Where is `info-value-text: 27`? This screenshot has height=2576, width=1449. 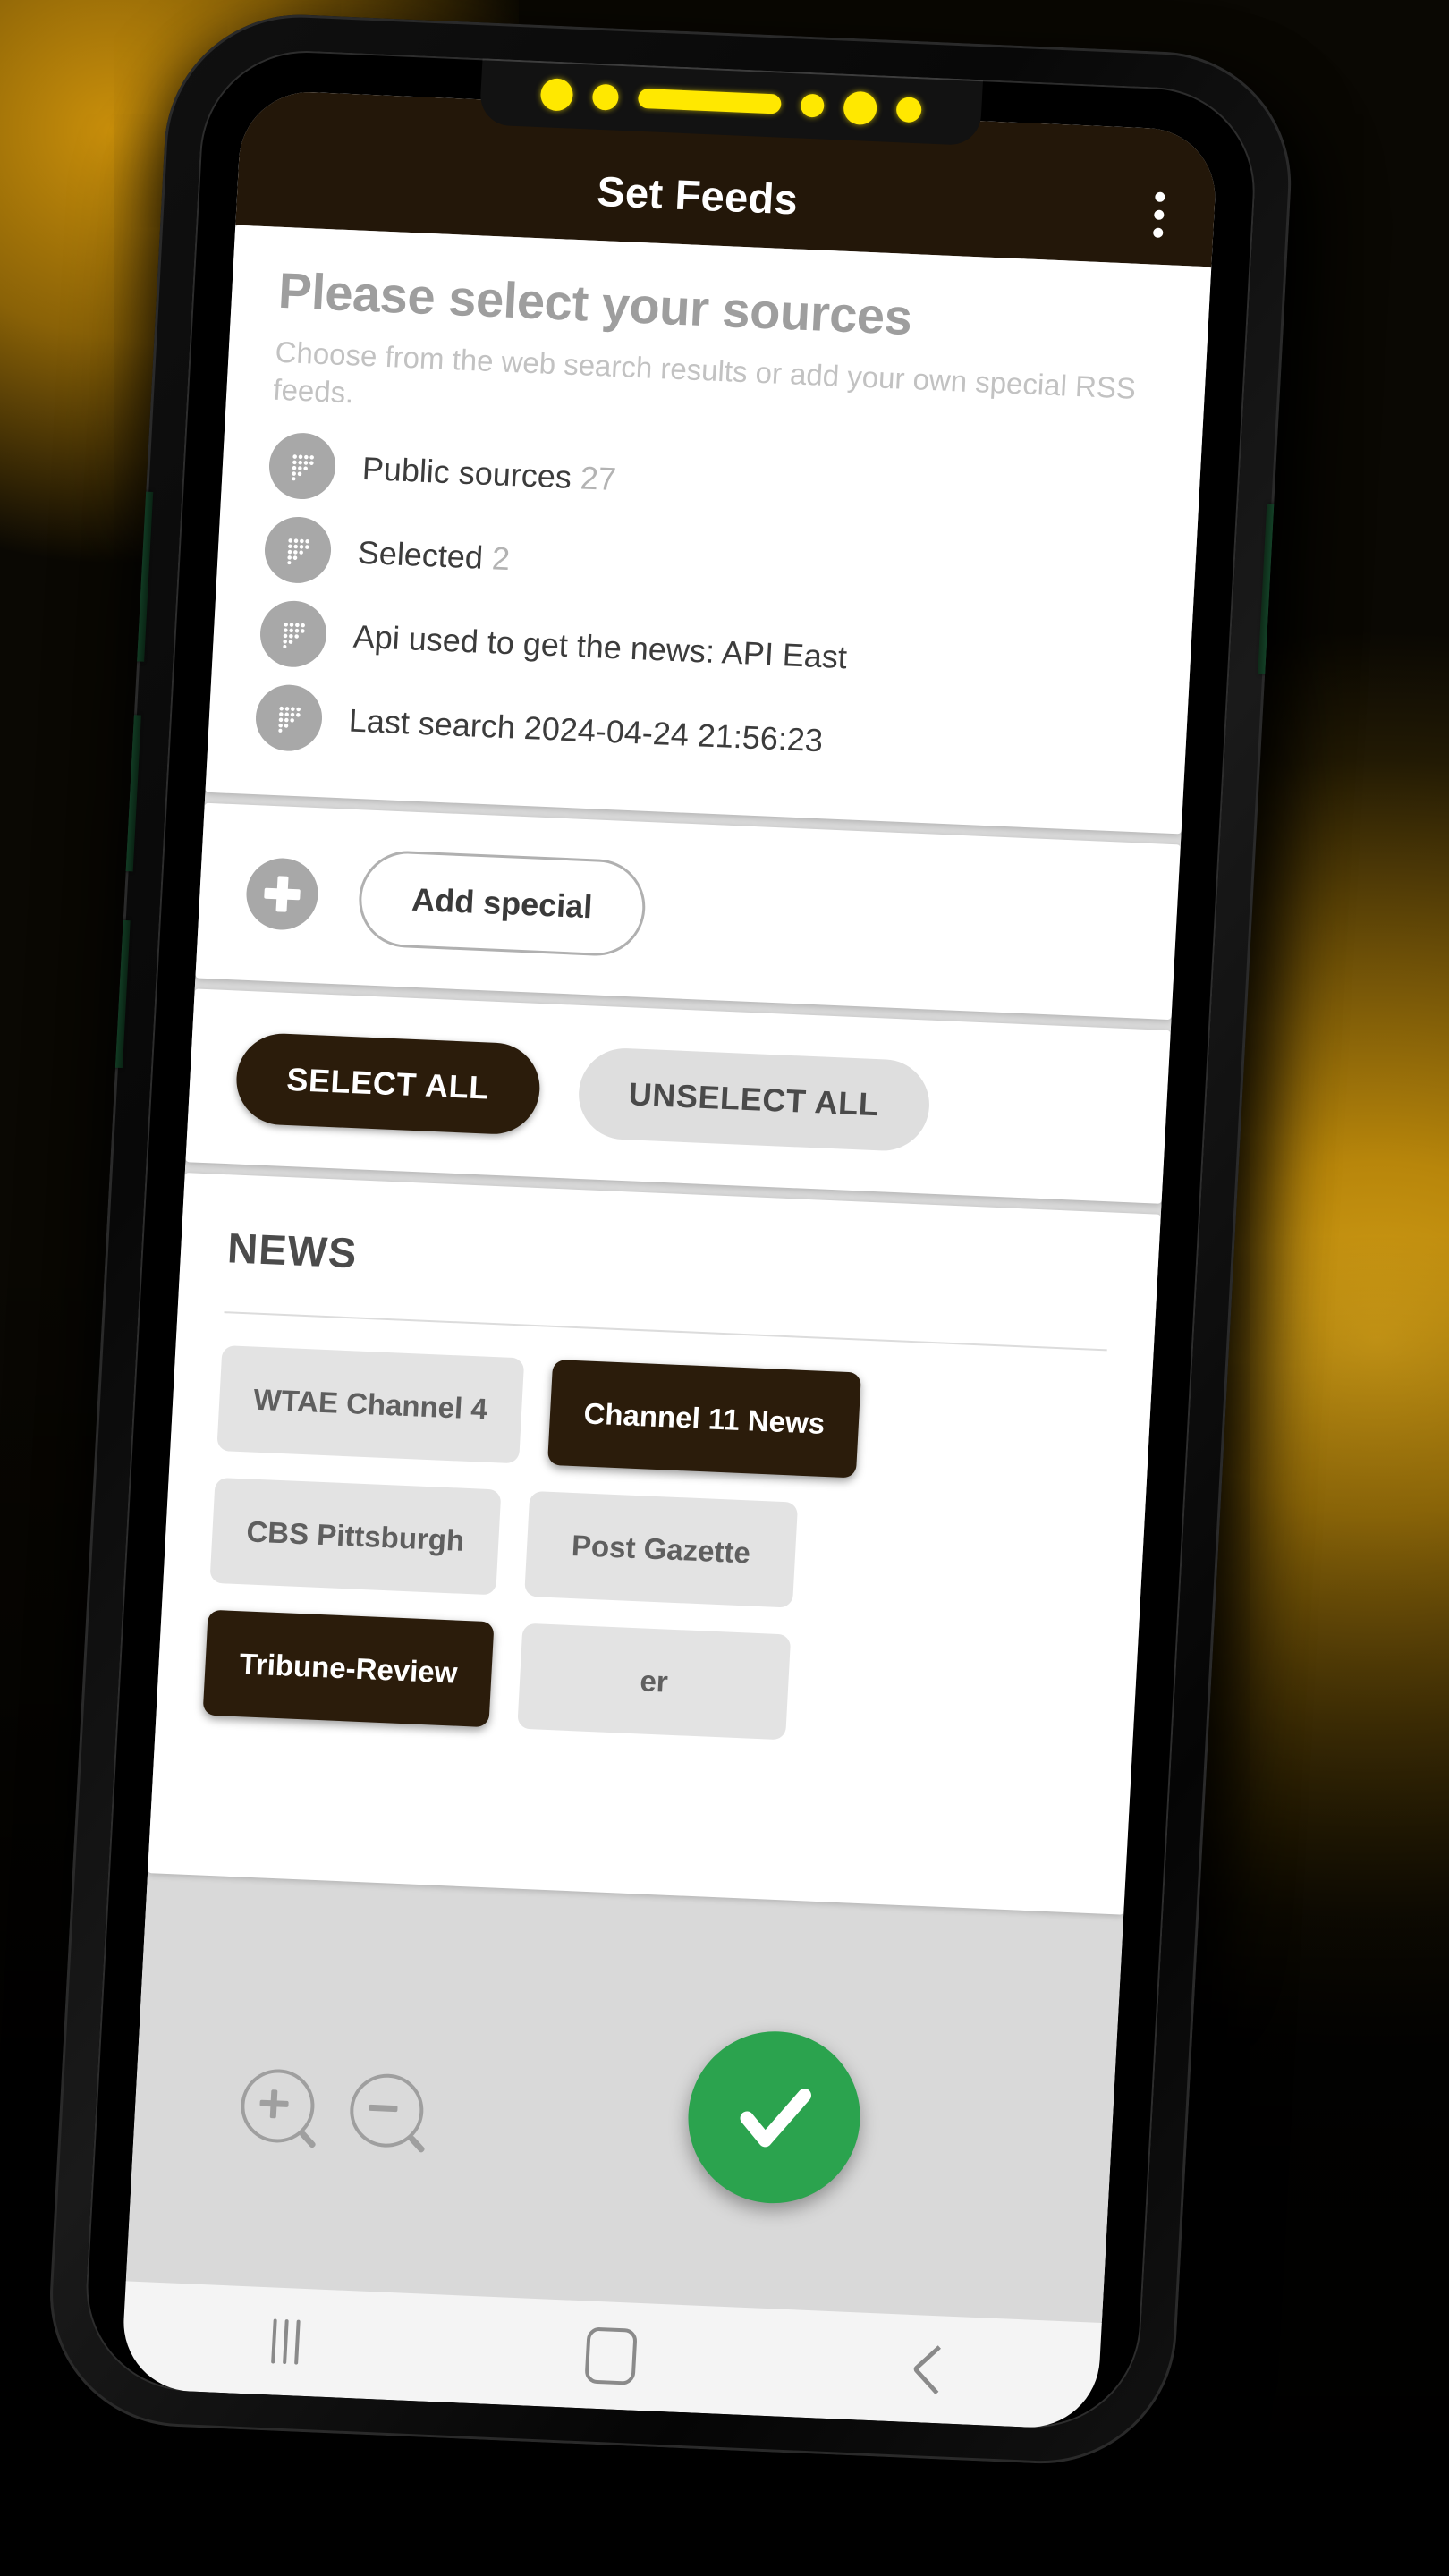
info-value-text: 27 is located at coordinates (598, 478).